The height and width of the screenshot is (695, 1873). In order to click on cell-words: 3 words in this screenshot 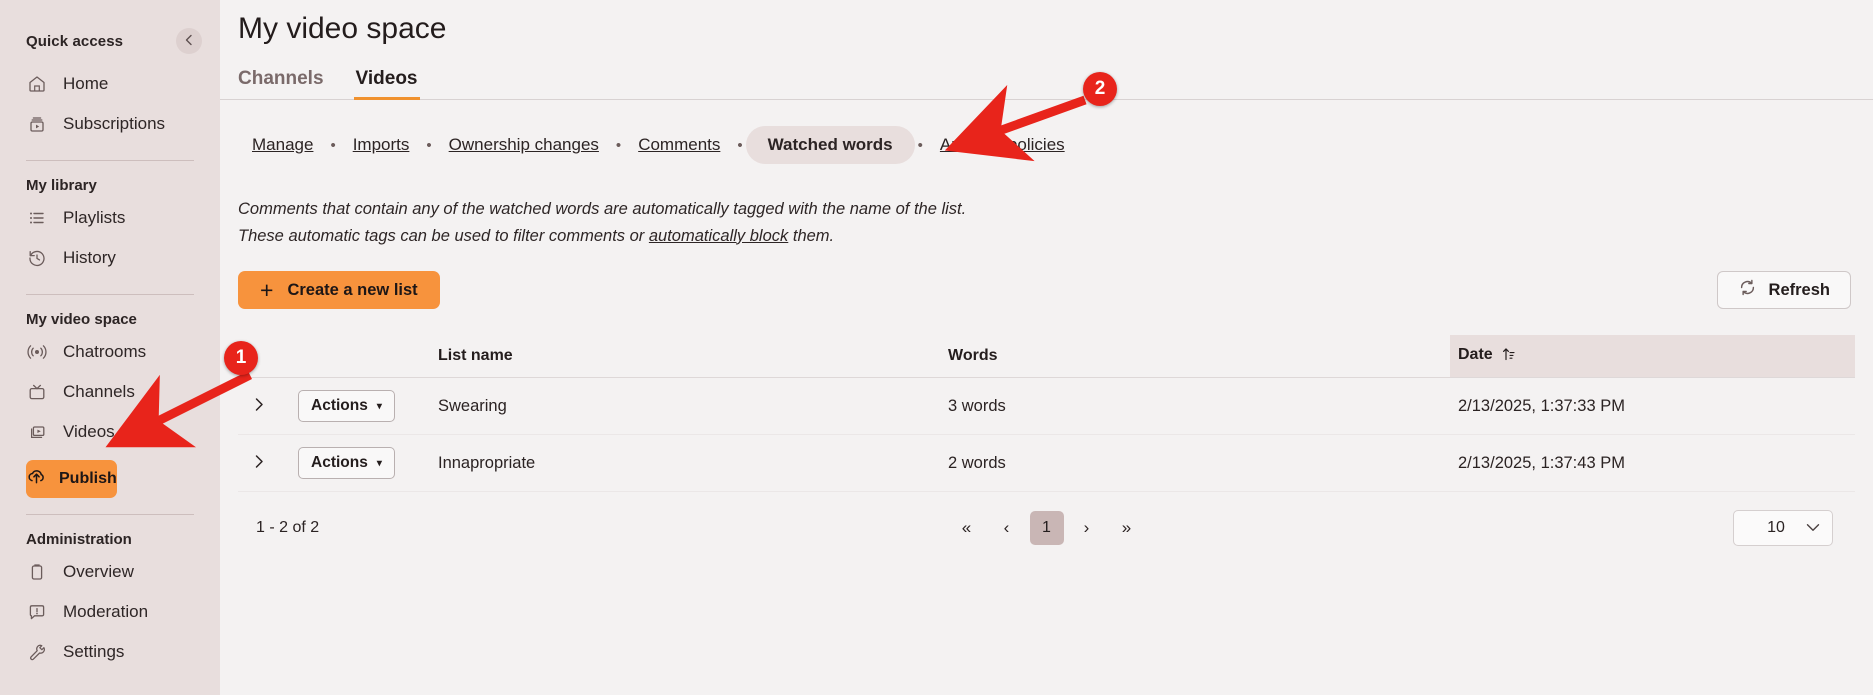, I will do `click(1195, 406)`.